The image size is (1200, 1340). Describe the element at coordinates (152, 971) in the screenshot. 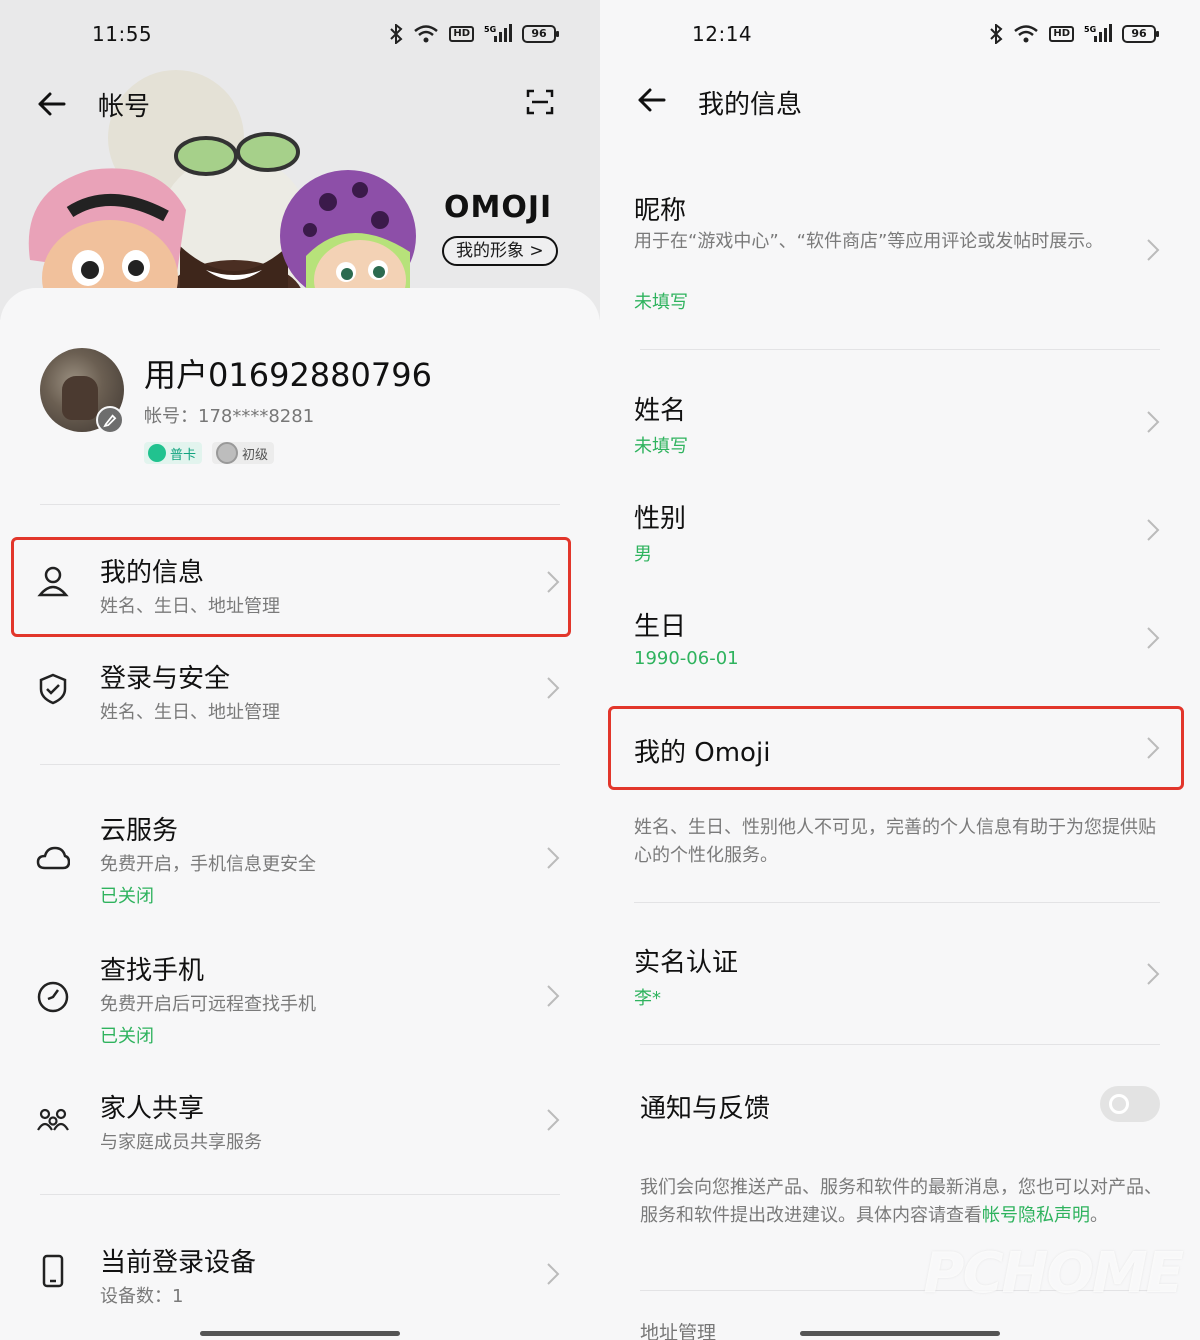

I see `menu-item-title: 查找手机` at that location.